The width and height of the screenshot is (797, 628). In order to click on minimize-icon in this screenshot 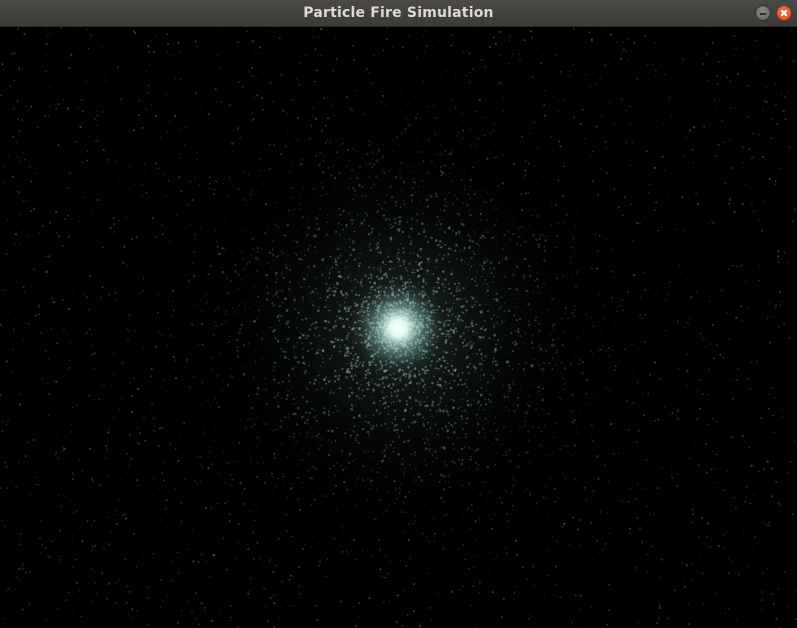, I will do `click(763, 13)`.